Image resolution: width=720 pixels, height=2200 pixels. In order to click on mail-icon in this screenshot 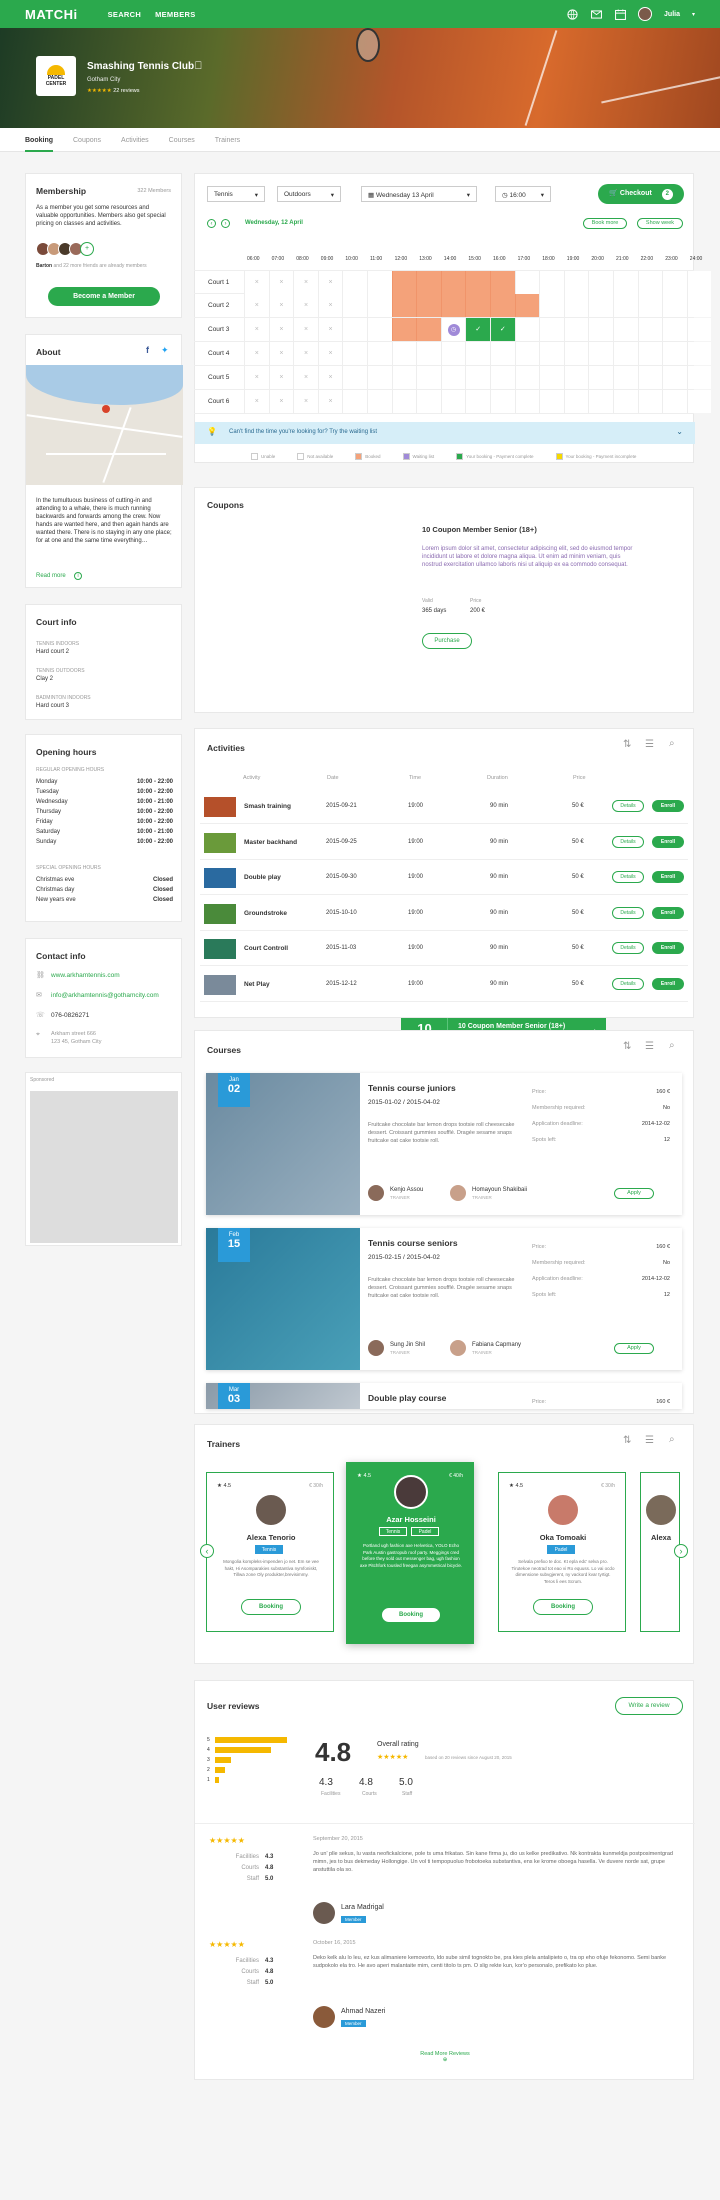, I will do `click(596, 14)`.